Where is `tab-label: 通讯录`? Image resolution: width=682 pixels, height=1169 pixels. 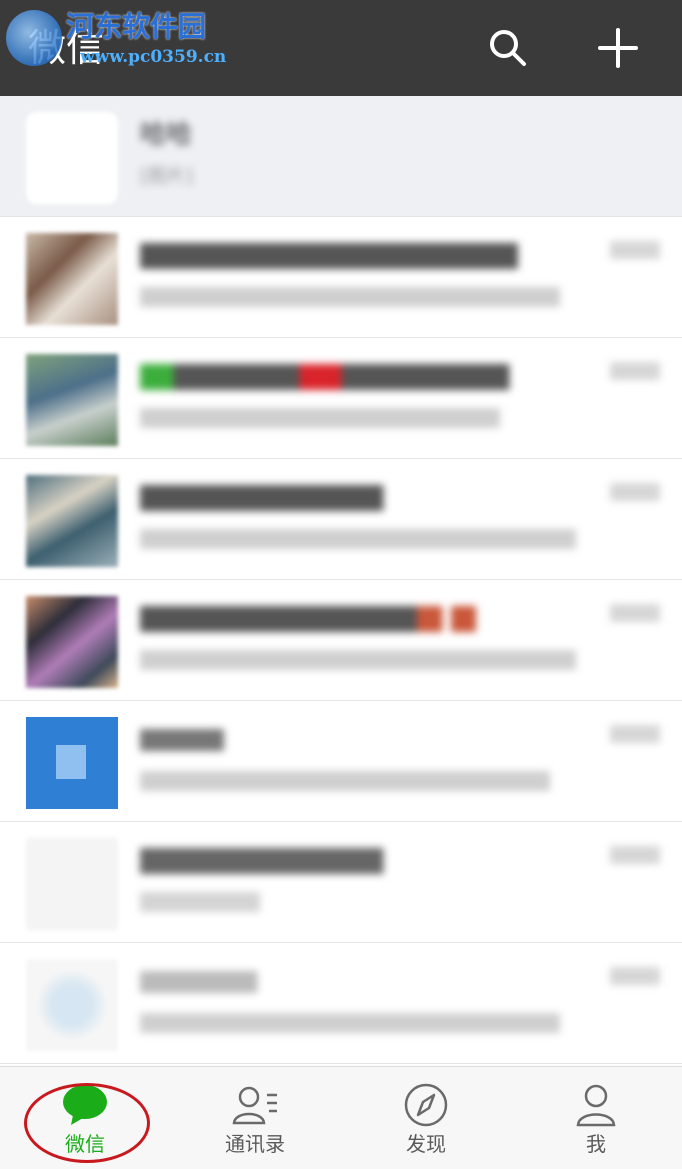
tab-label: 通讯录 is located at coordinates (255, 1144).